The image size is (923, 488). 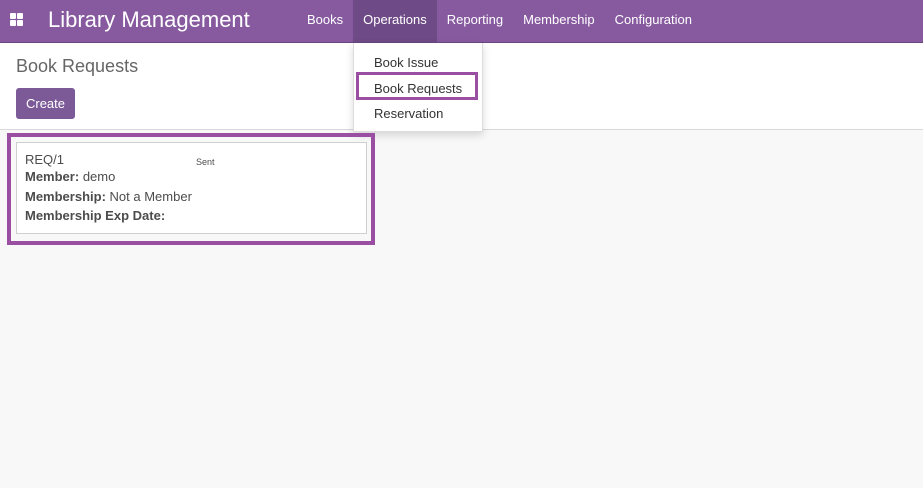 I want to click on membership-exp-row: Membership Exp Date:, so click(x=95, y=215).